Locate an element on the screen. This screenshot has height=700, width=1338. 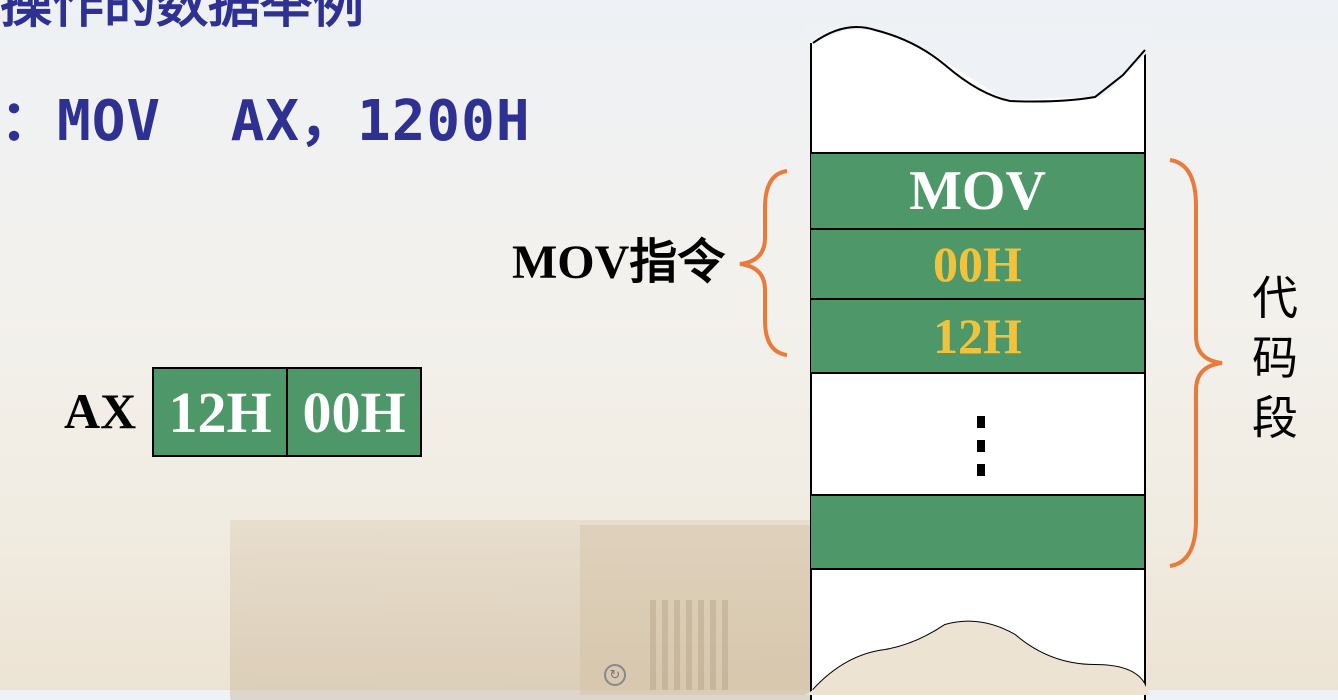
code-segment-brace is located at coordinates (1196, 363).